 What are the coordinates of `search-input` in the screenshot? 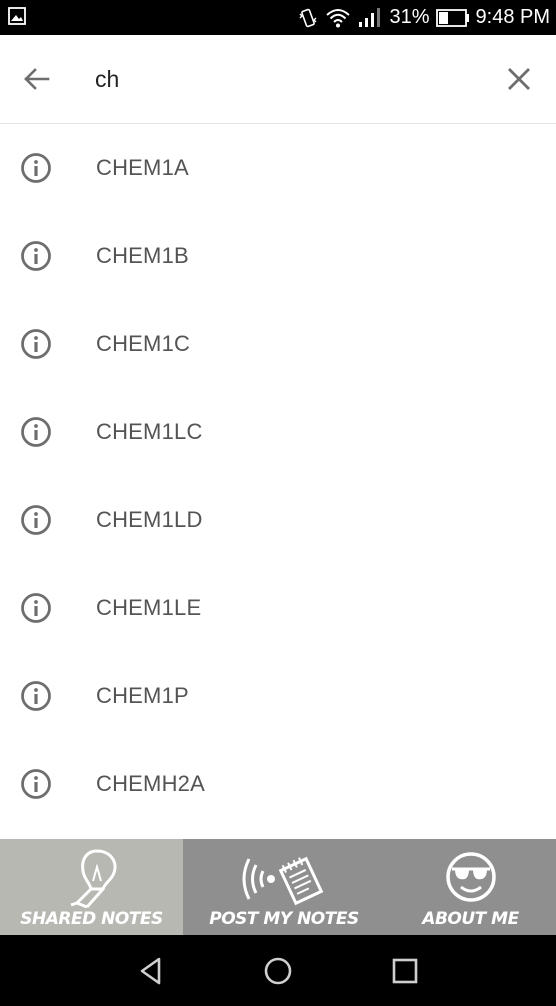 It's located at (285, 79).